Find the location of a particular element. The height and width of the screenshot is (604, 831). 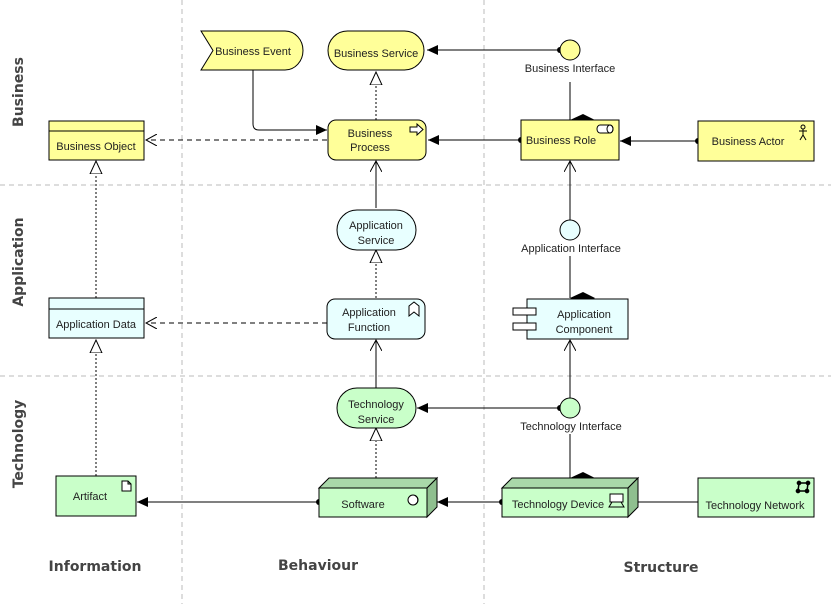

business-interface: Business Interface is located at coordinates (570, 57).